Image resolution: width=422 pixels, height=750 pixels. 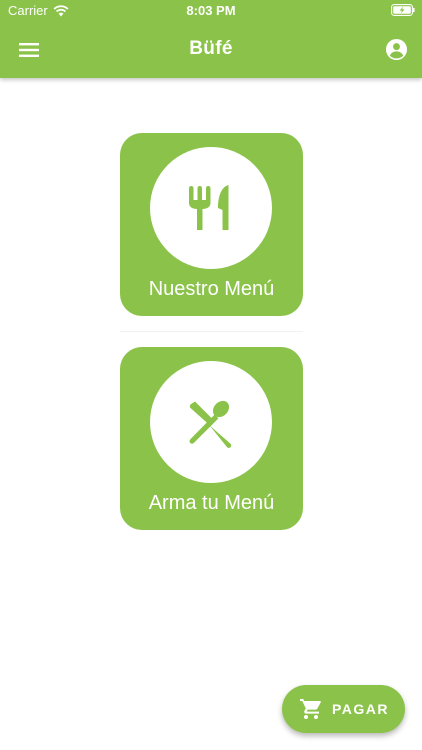 What do you see at coordinates (211, 503) in the screenshot?
I see `card-label: Arma tu Menú` at bounding box center [211, 503].